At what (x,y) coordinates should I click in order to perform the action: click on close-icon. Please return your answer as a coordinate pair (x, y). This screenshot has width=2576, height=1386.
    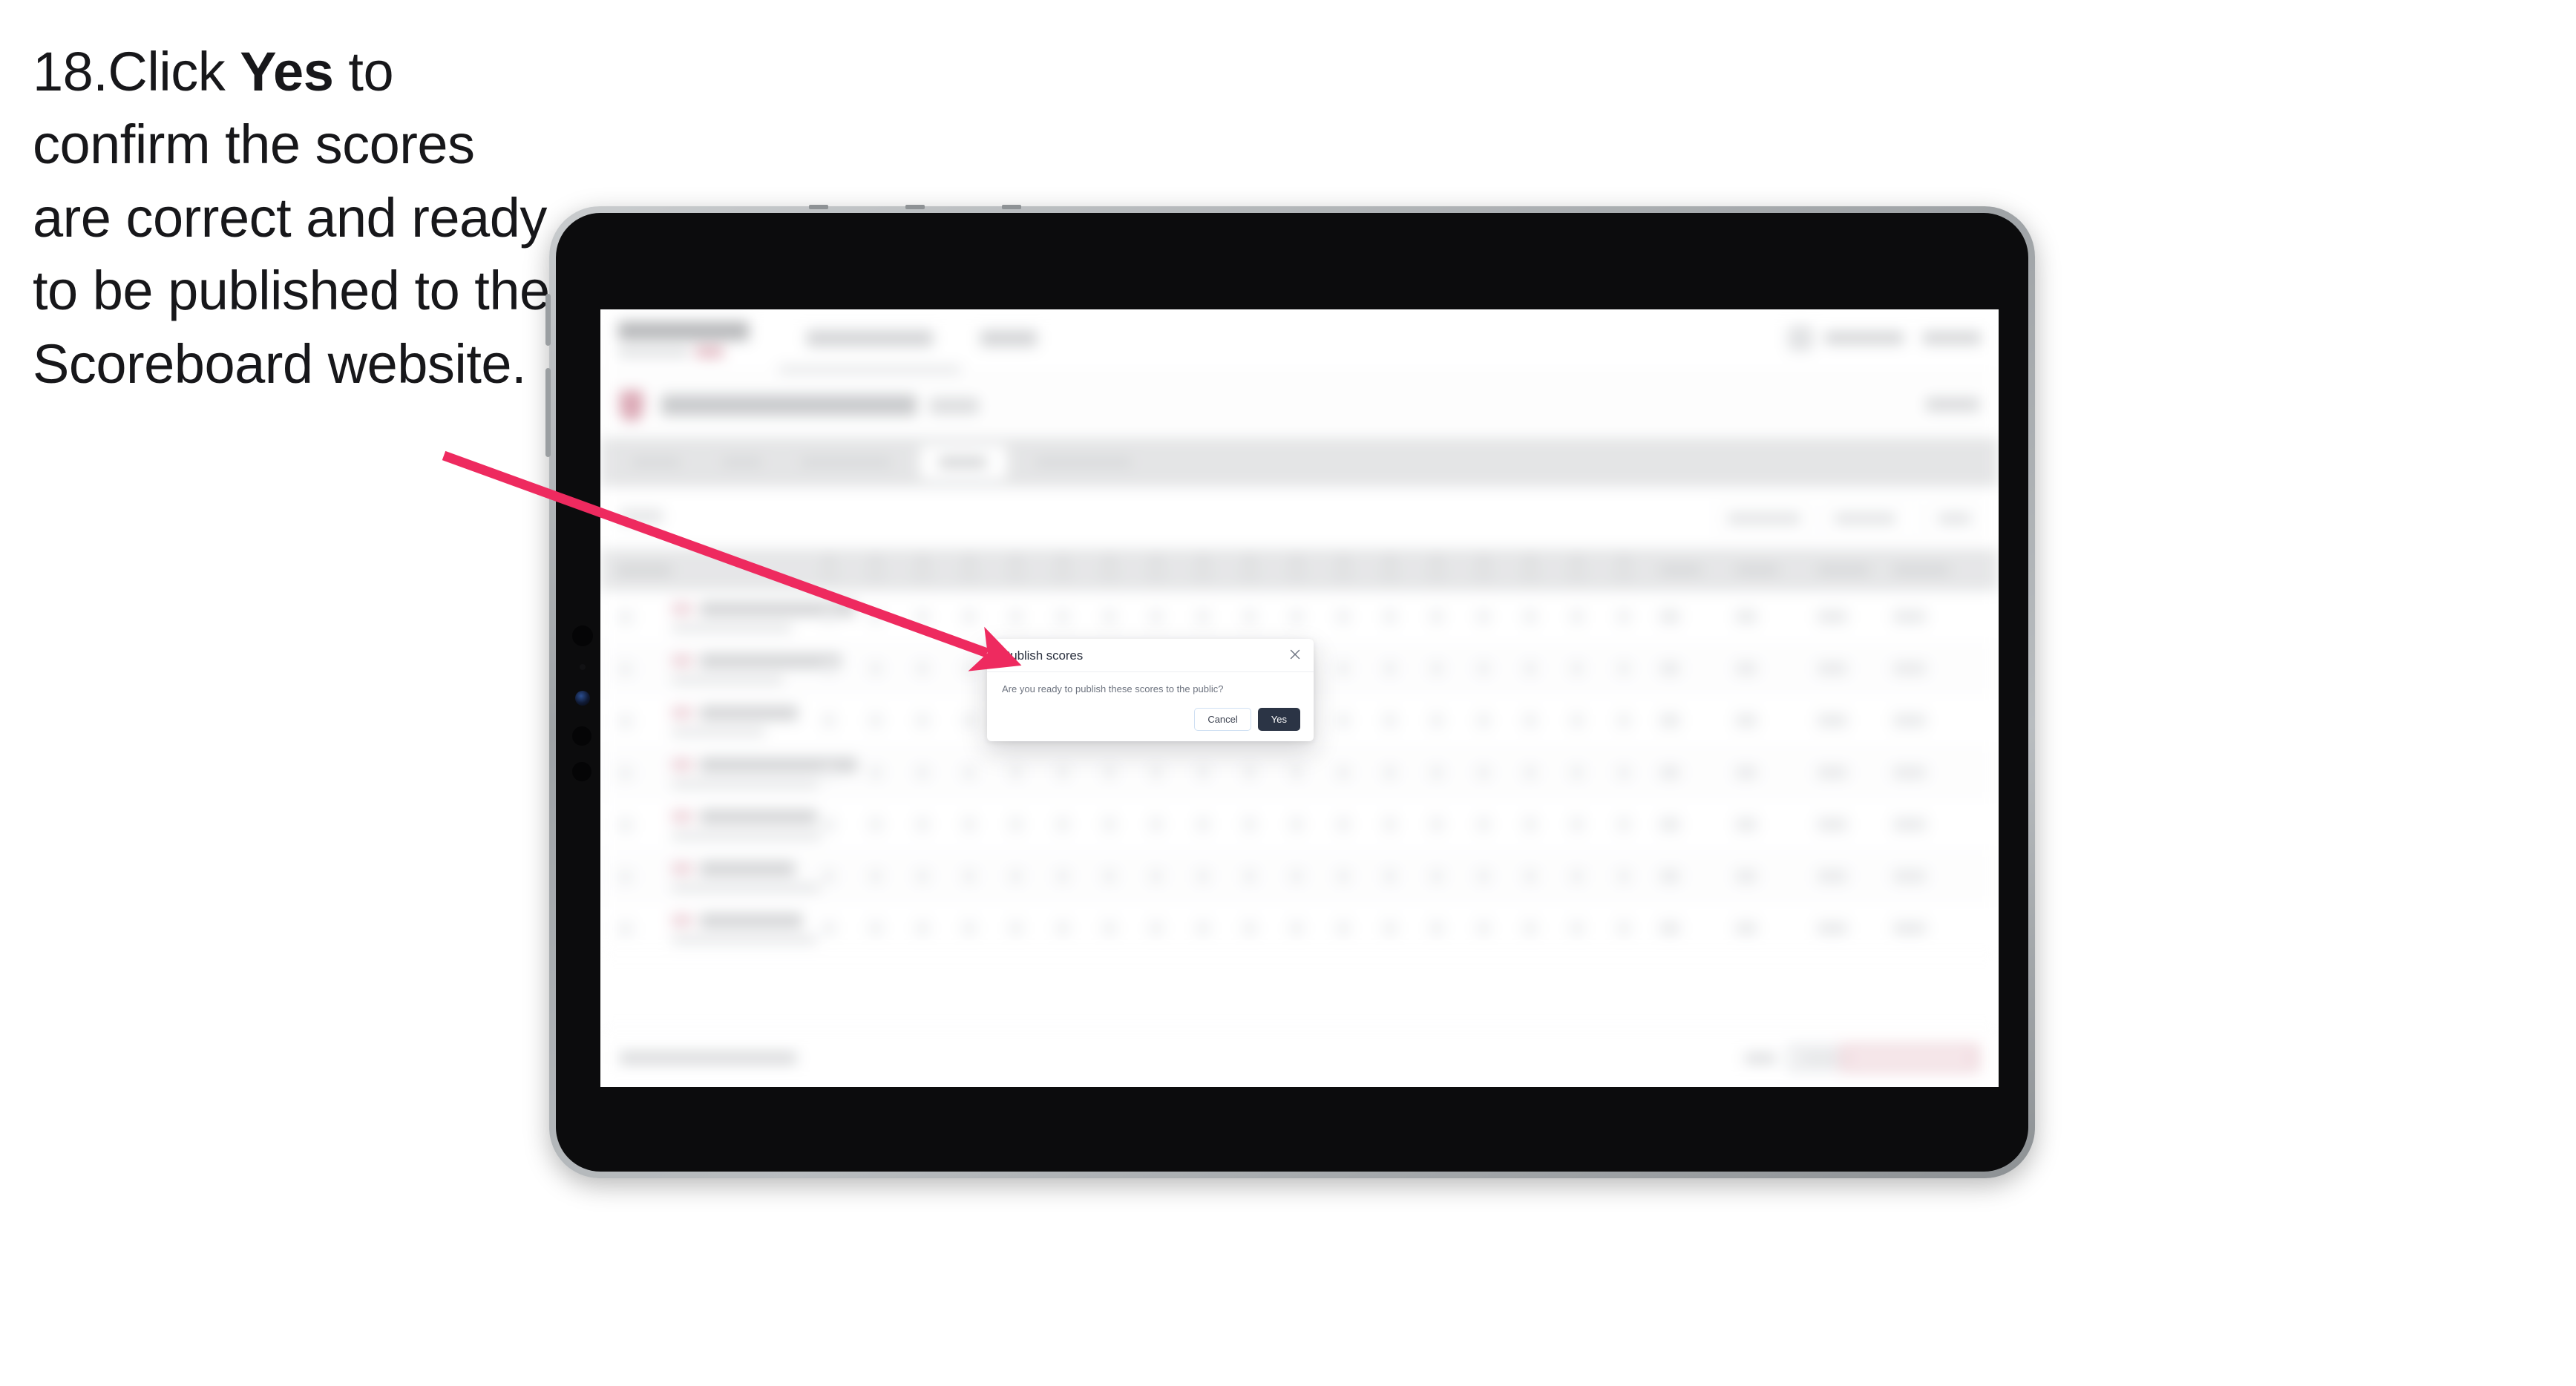
    Looking at the image, I should click on (1295, 654).